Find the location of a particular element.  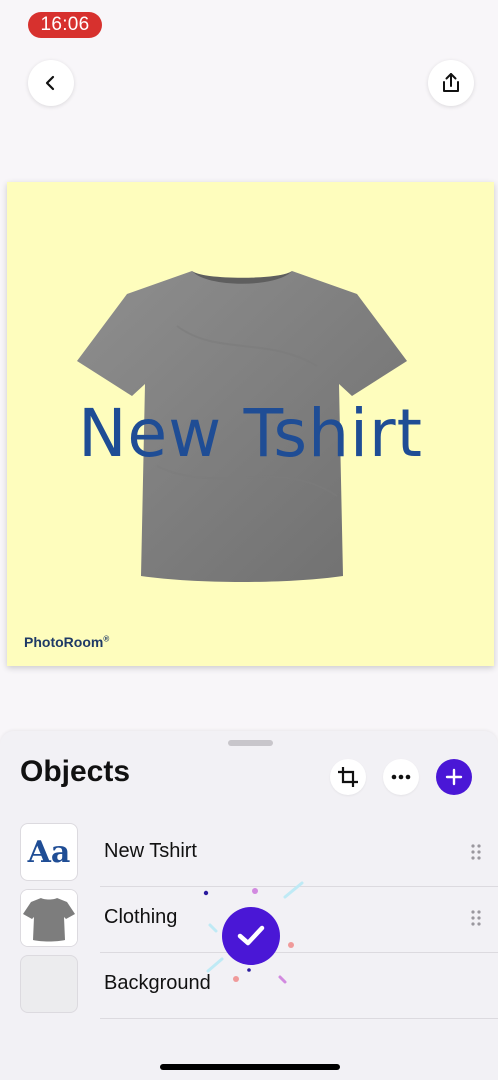

sheet-grabber is located at coordinates (250, 743).